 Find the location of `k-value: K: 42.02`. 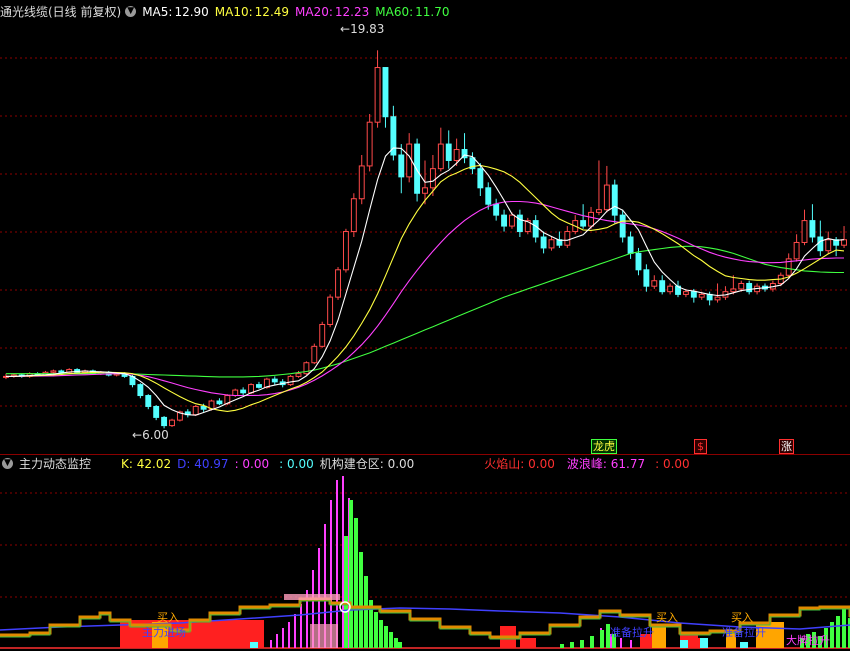

k-value: K: 42.02 is located at coordinates (146, 464).